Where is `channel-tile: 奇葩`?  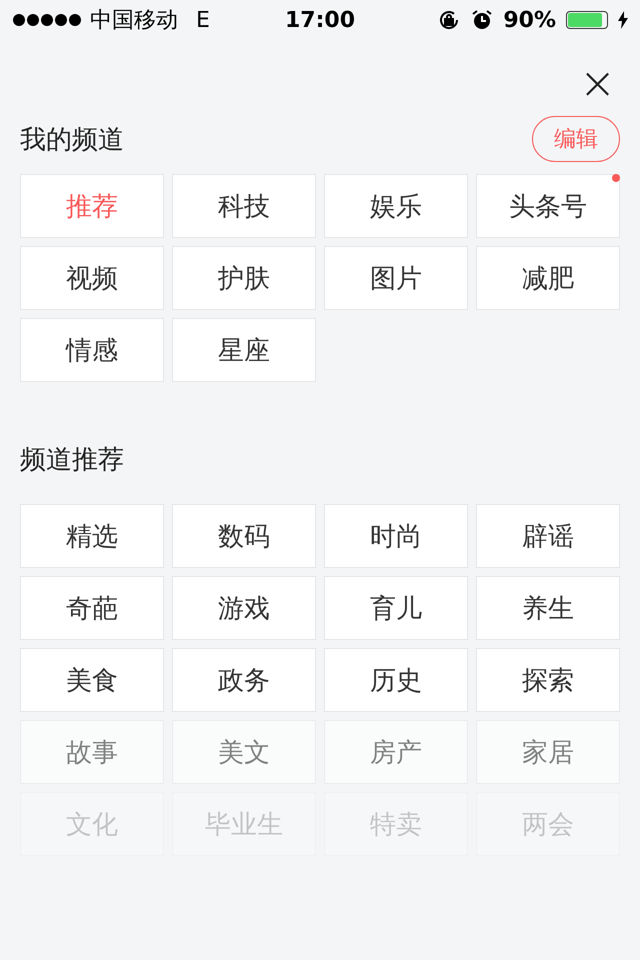
channel-tile: 奇葩 is located at coordinates (92, 608).